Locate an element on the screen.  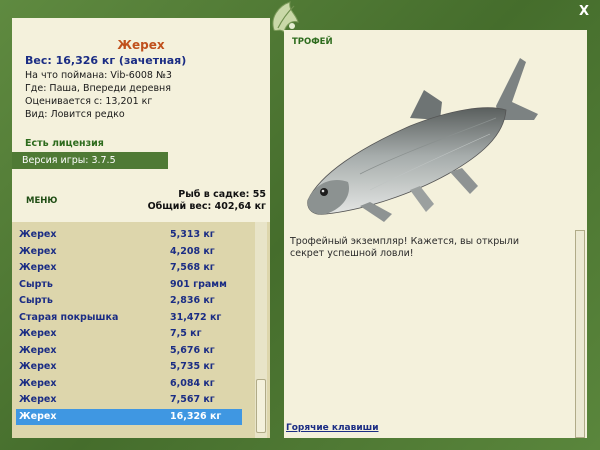
catch-fish-weight: 4,208 кг is located at coordinates (192, 251).